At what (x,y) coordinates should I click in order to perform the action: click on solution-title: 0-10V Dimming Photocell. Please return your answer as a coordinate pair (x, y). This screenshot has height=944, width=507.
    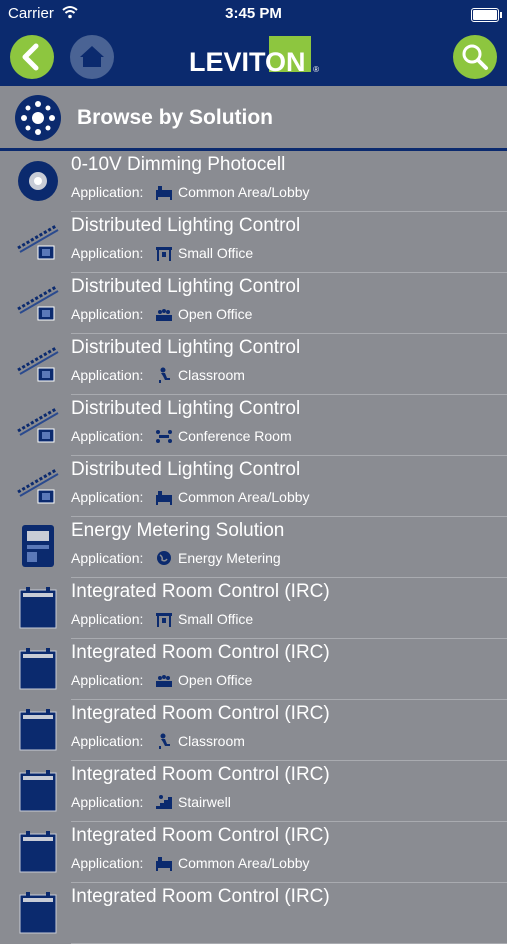
    Looking at the image, I should click on (178, 164).